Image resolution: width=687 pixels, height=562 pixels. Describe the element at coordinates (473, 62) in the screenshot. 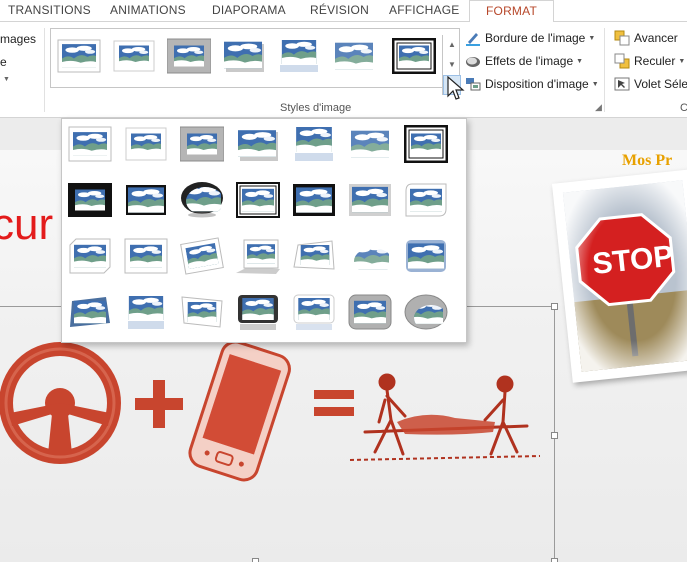

I see `effects-icon` at that location.